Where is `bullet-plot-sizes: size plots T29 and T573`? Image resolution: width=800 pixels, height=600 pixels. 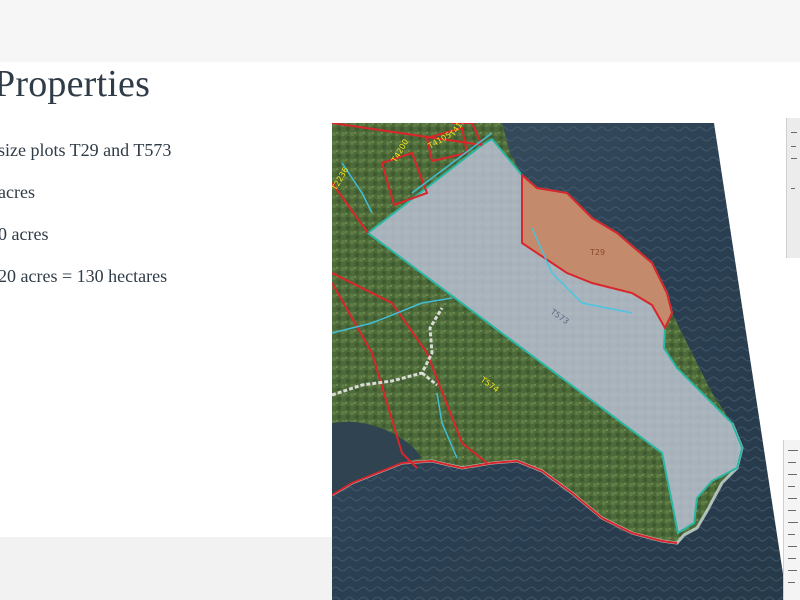 bullet-plot-sizes: size plots T29 and T573 is located at coordinates (86, 150).